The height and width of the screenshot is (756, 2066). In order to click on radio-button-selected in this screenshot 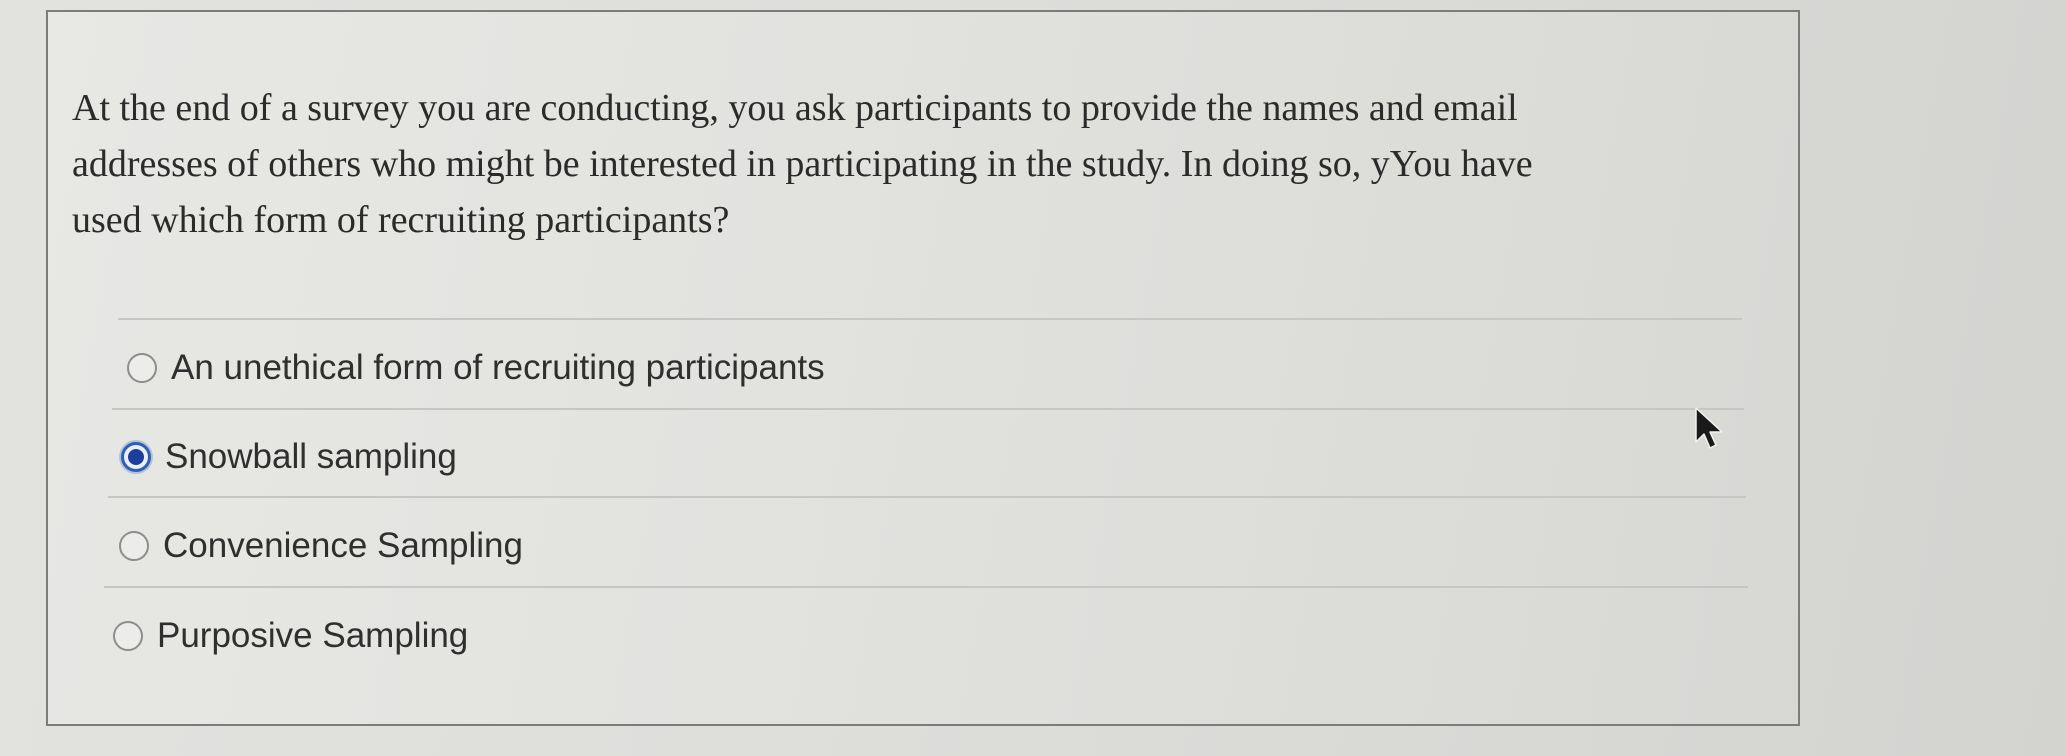, I will do `click(136, 457)`.